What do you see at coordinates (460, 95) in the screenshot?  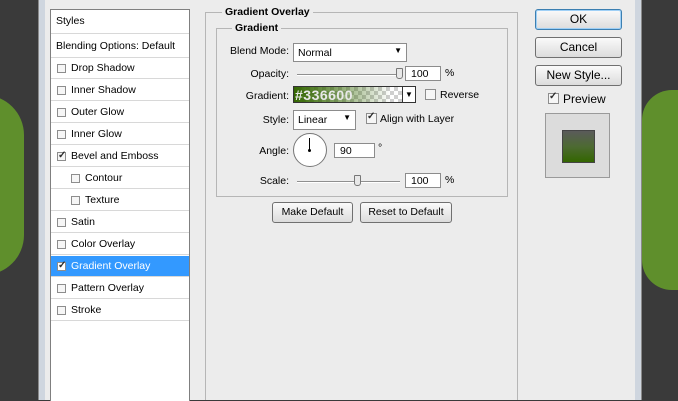 I see `reverse-label: Reverse` at bounding box center [460, 95].